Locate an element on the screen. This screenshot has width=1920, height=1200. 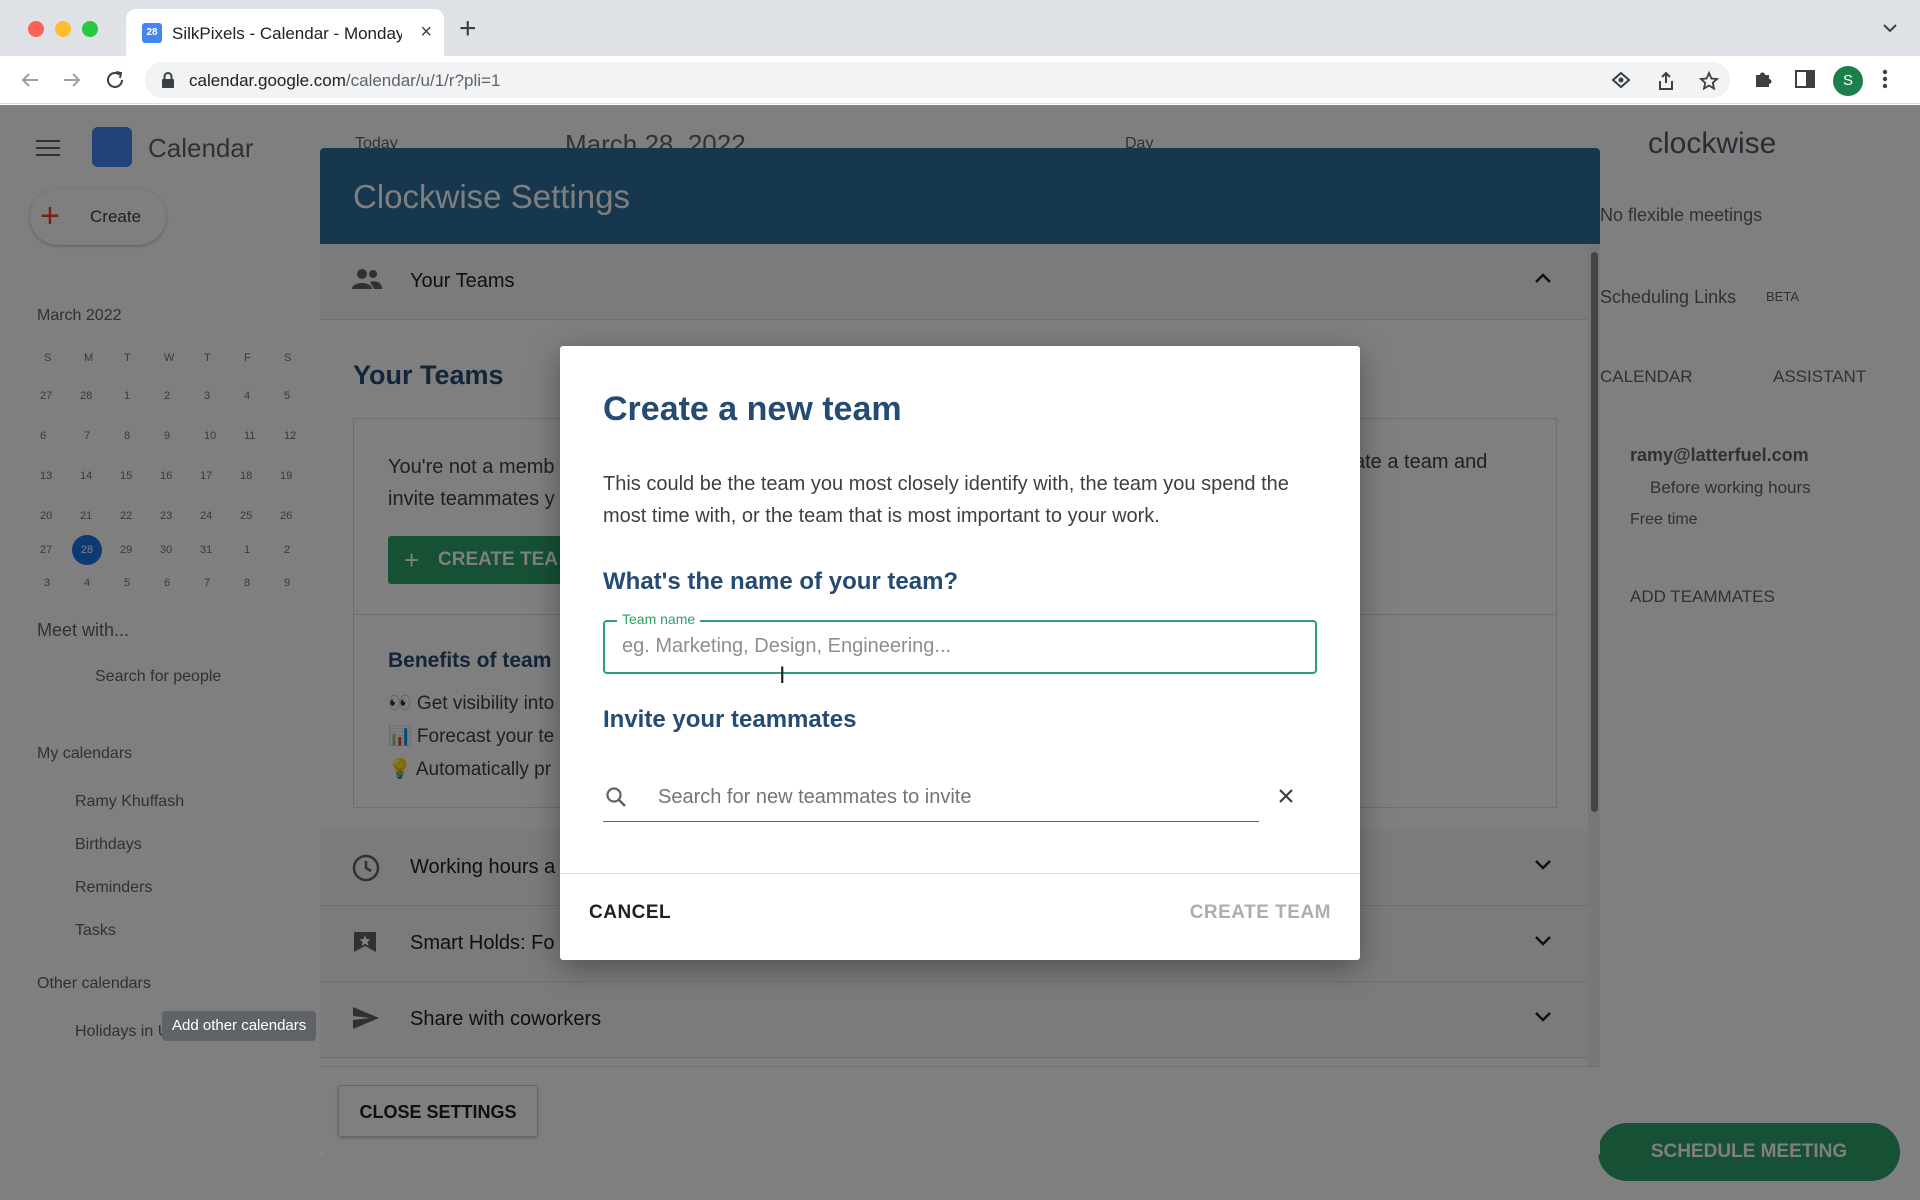
tab-close-icon: × is located at coordinates (426, 32).